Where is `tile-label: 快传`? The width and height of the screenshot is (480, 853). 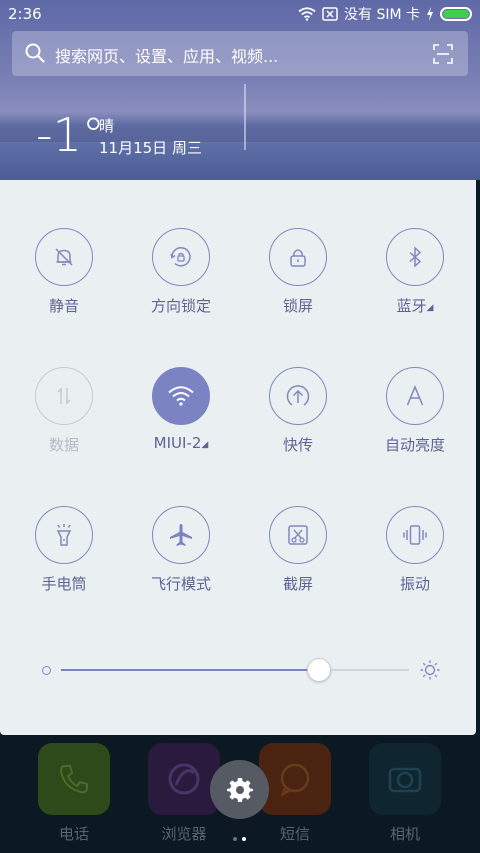 tile-label: 快传 is located at coordinates (297, 445).